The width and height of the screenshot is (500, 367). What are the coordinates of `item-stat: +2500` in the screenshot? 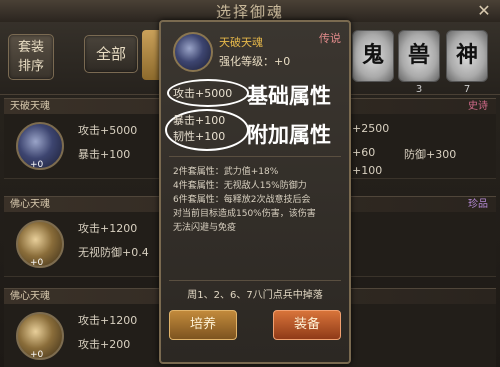 It's located at (371, 128).